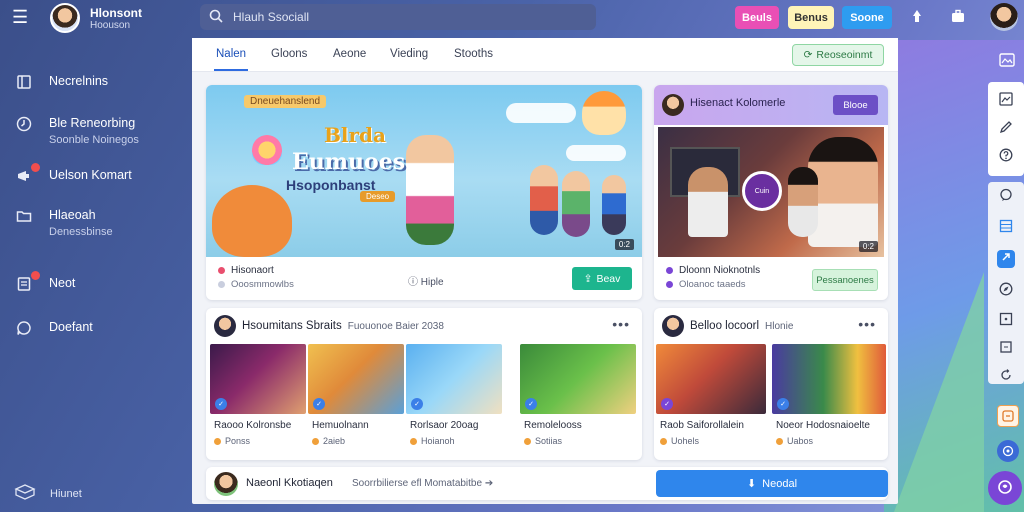  Describe the element at coordinates (541, 113) in the screenshot. I see `cloud-shape` at that location.